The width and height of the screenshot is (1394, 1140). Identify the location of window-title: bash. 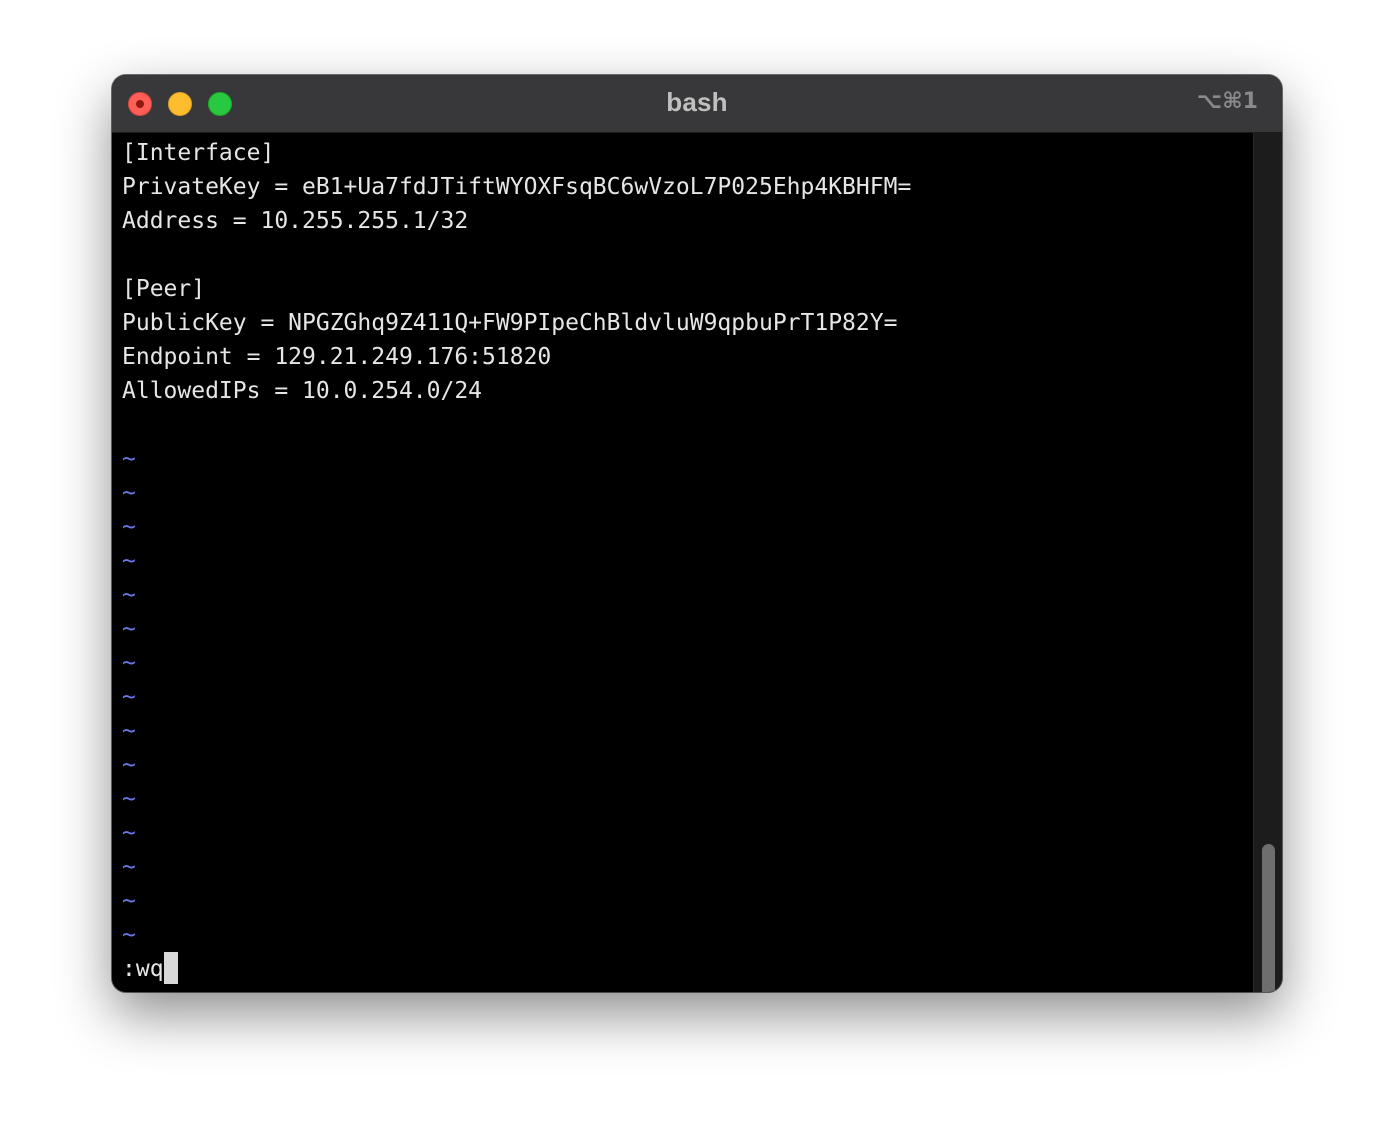
(697, 102).